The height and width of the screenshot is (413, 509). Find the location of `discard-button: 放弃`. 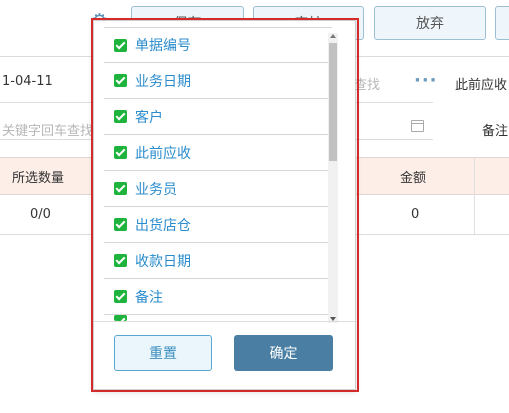

discard-button: 放弃 is located at coordinates (430, 23).